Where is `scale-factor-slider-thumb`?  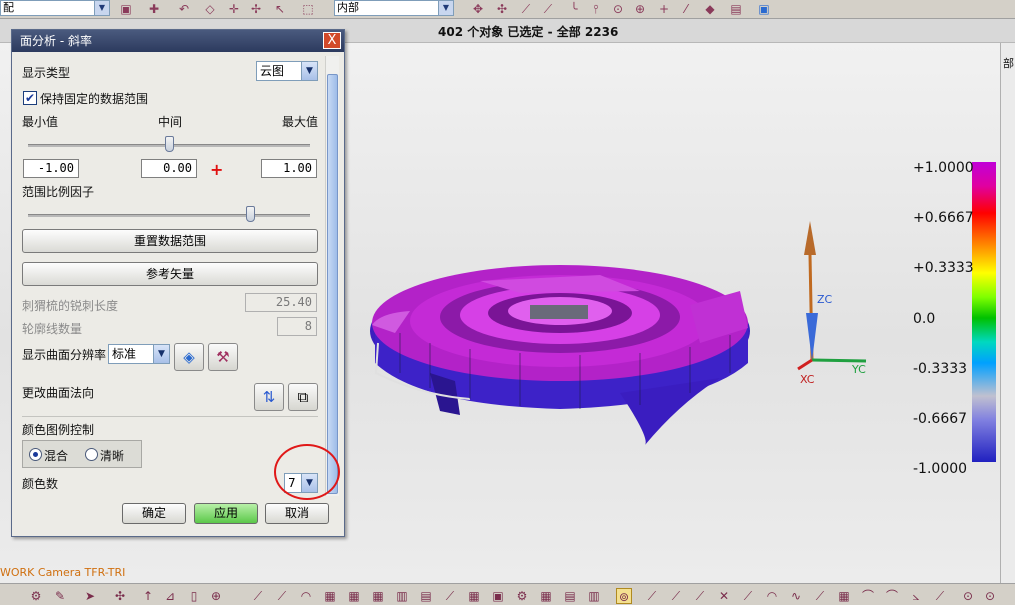 scale-factor-slider-thumb is located at coordinates (250, 214).